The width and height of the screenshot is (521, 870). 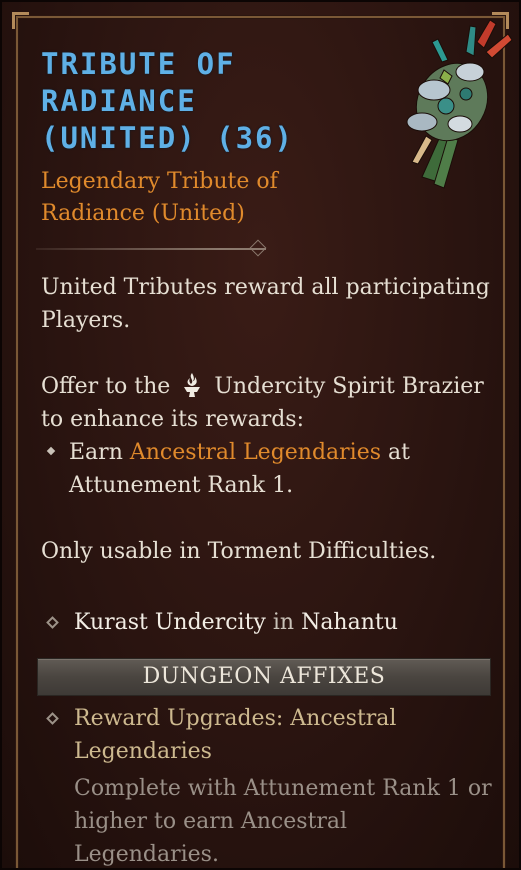 I want to click on tribute-bouquet-icon, so click(x=459, y=104).